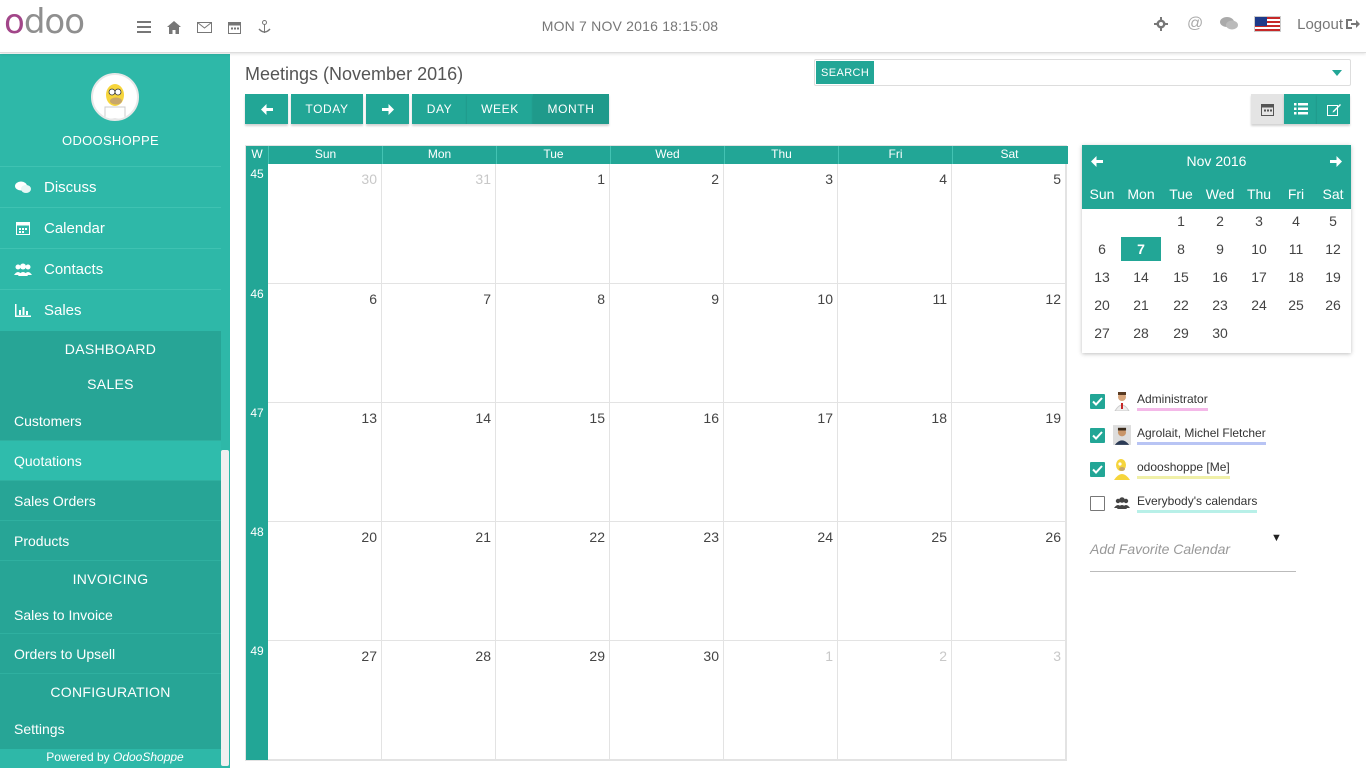 The width and height of the screenshot is (1366, 768). I want to click on sidebar-scrollbar, so click(225, 608).